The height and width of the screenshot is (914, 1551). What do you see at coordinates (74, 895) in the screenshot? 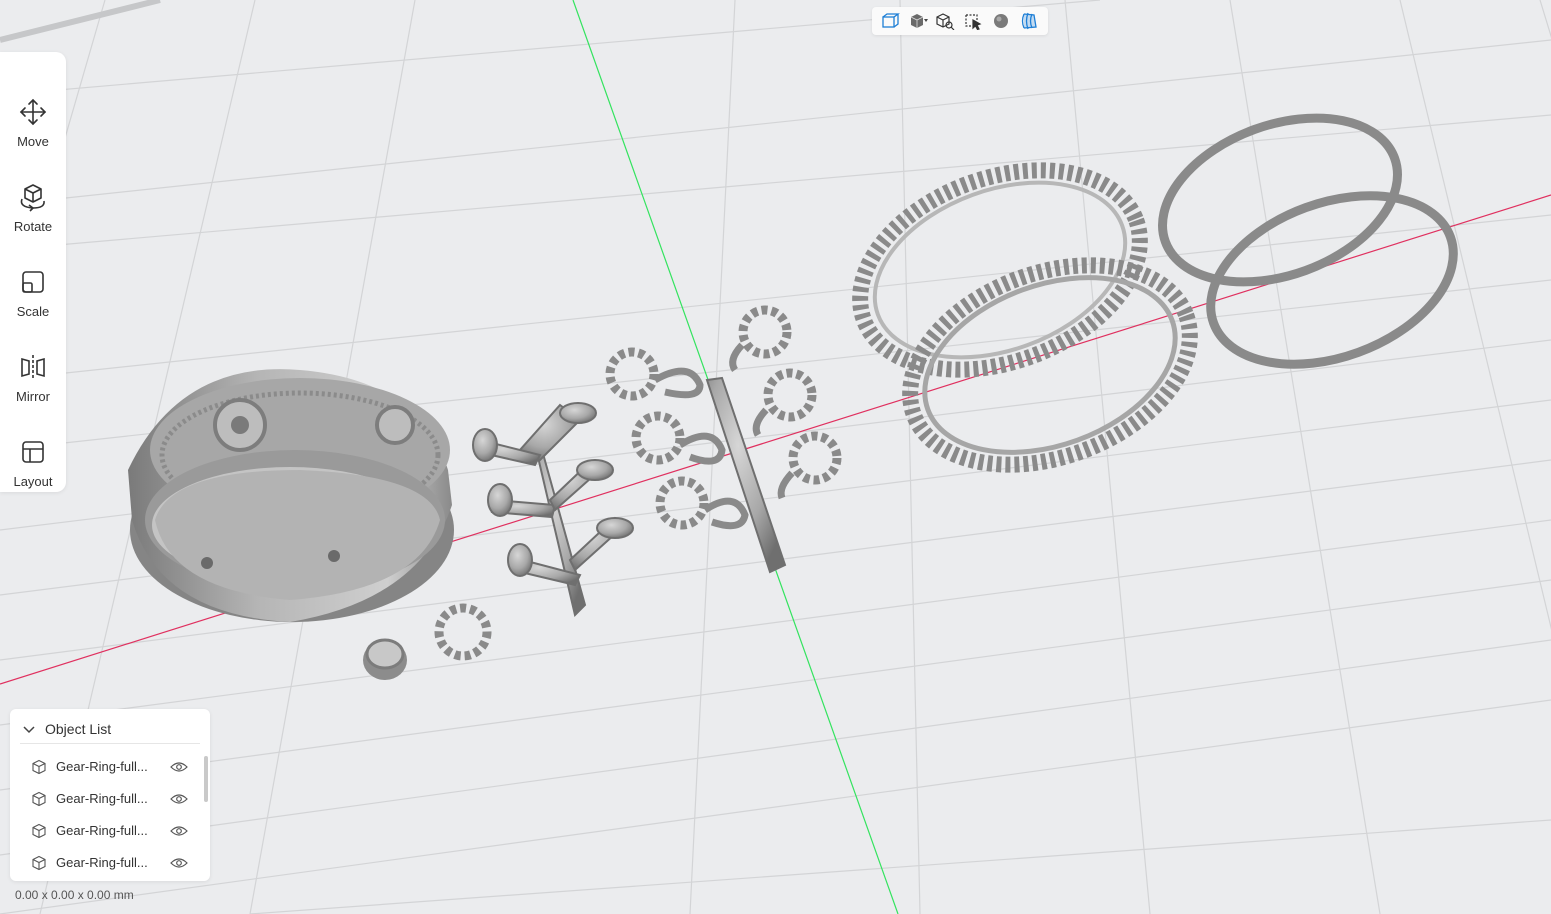
I see `dimensions-readout: 0.00 x 0.00 x 0.00 mm` at bounding box center [74, 895].